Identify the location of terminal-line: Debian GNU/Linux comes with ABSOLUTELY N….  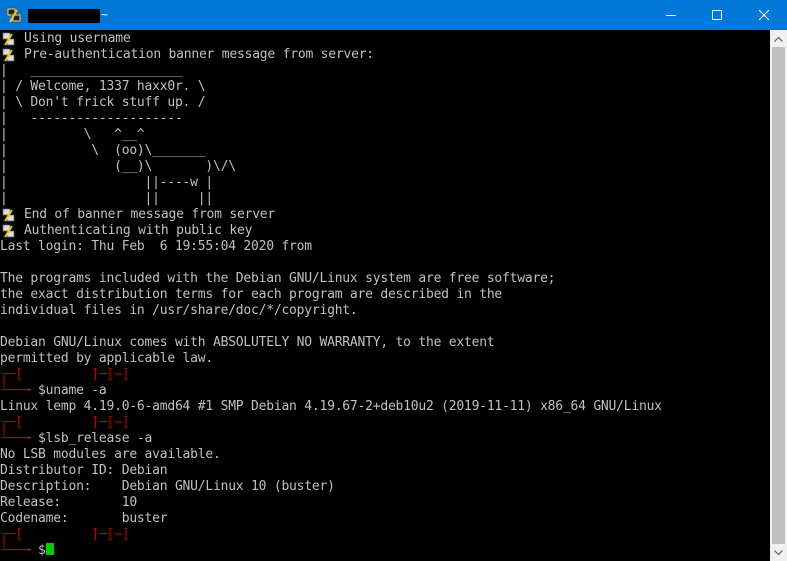
(247, 342).